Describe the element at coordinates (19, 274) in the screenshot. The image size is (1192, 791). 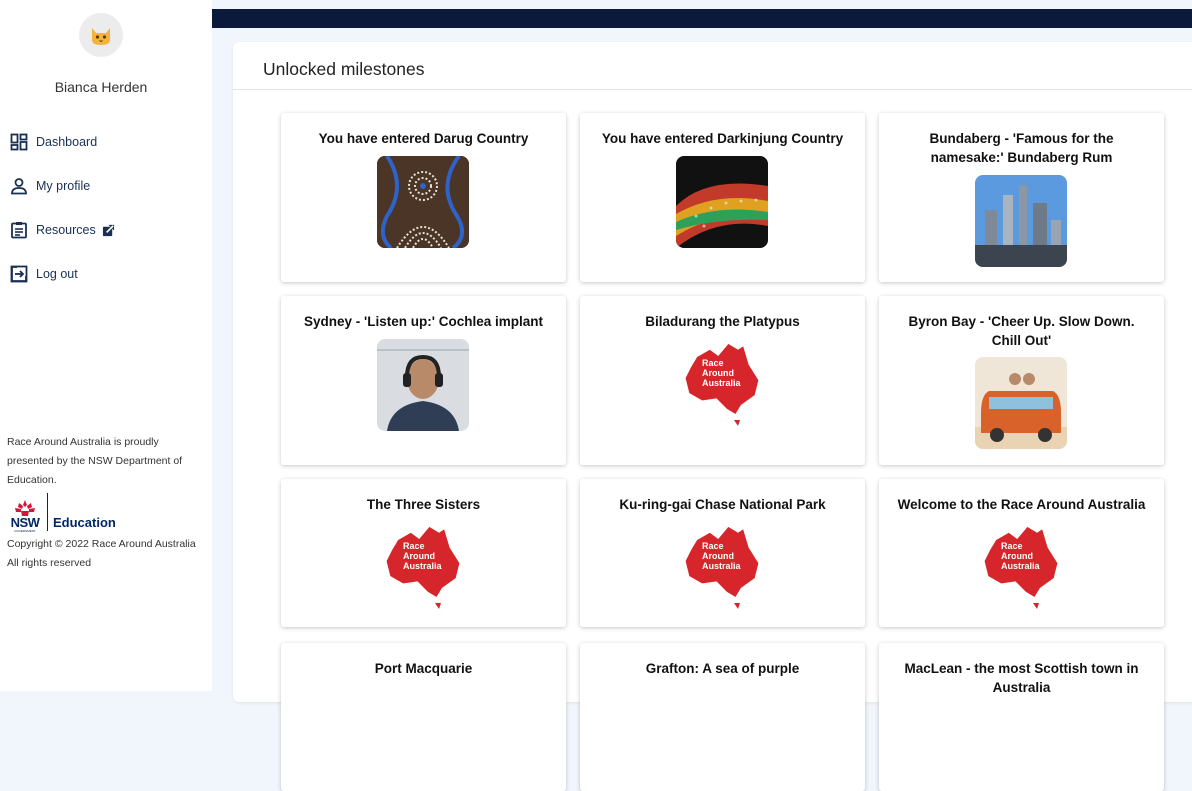
I see `logout-icon` at that location.